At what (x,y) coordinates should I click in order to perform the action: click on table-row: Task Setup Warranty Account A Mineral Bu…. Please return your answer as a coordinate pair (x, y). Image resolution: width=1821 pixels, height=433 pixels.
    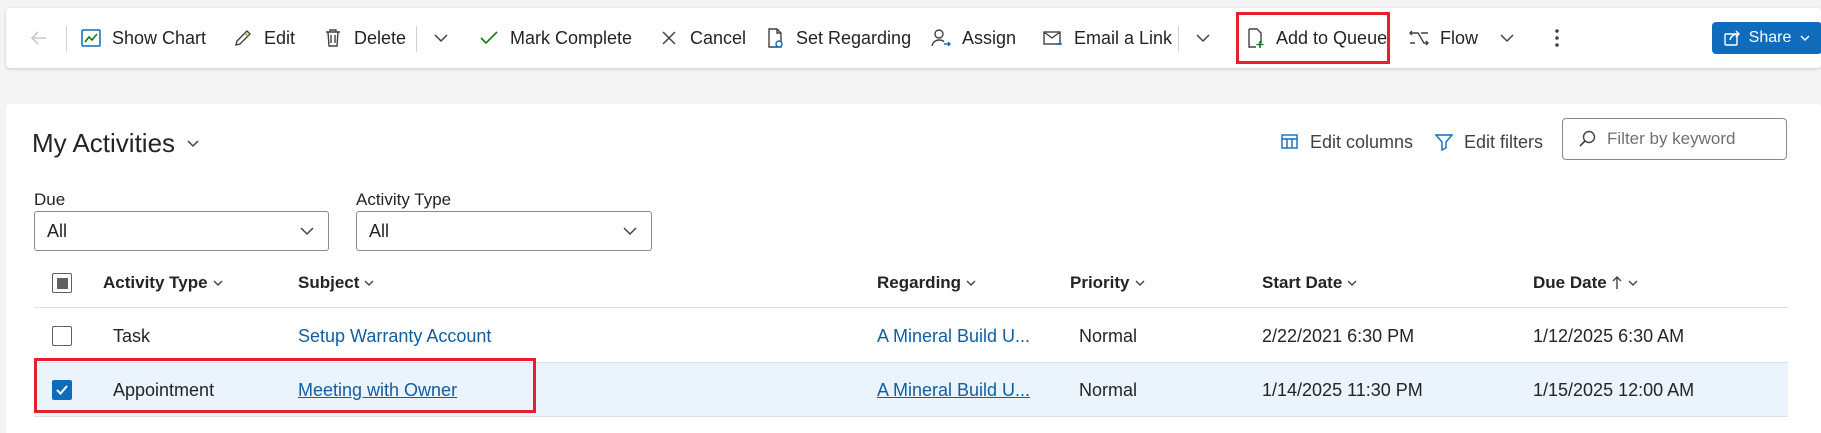
    Looking at the image, I should click on (911, 336).